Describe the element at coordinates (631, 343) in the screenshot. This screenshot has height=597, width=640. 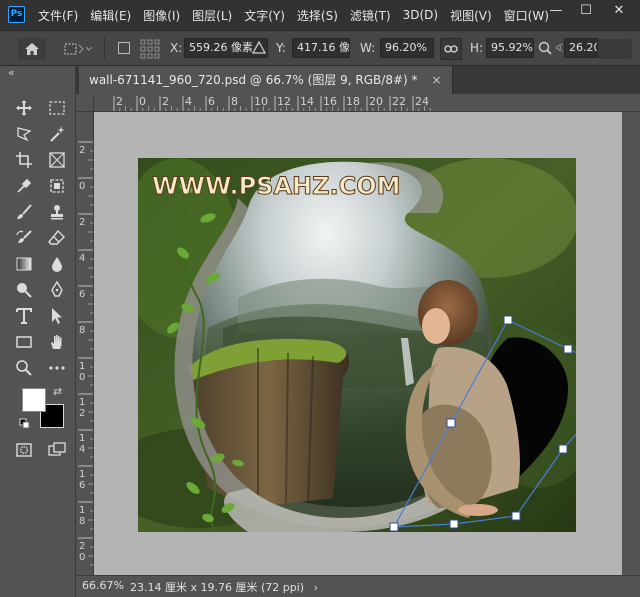
I see `vertical-scrollbar` at that location.